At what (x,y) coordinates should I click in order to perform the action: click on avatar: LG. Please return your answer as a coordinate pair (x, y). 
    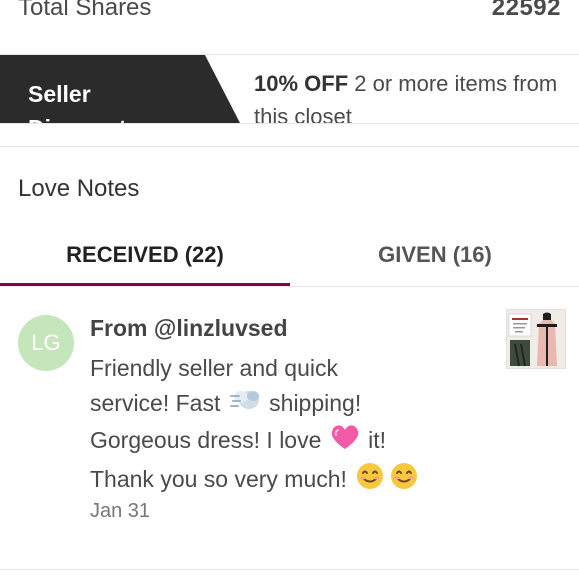
    Looking at the image, I should click on (46, 343).